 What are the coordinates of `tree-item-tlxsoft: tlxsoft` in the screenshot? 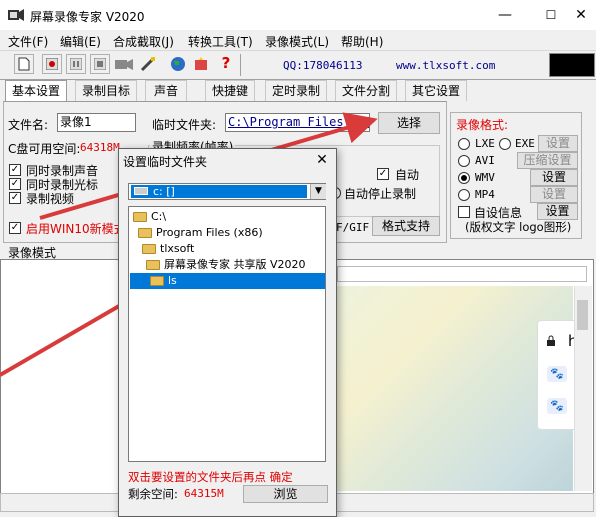 It's located at (168, 249).